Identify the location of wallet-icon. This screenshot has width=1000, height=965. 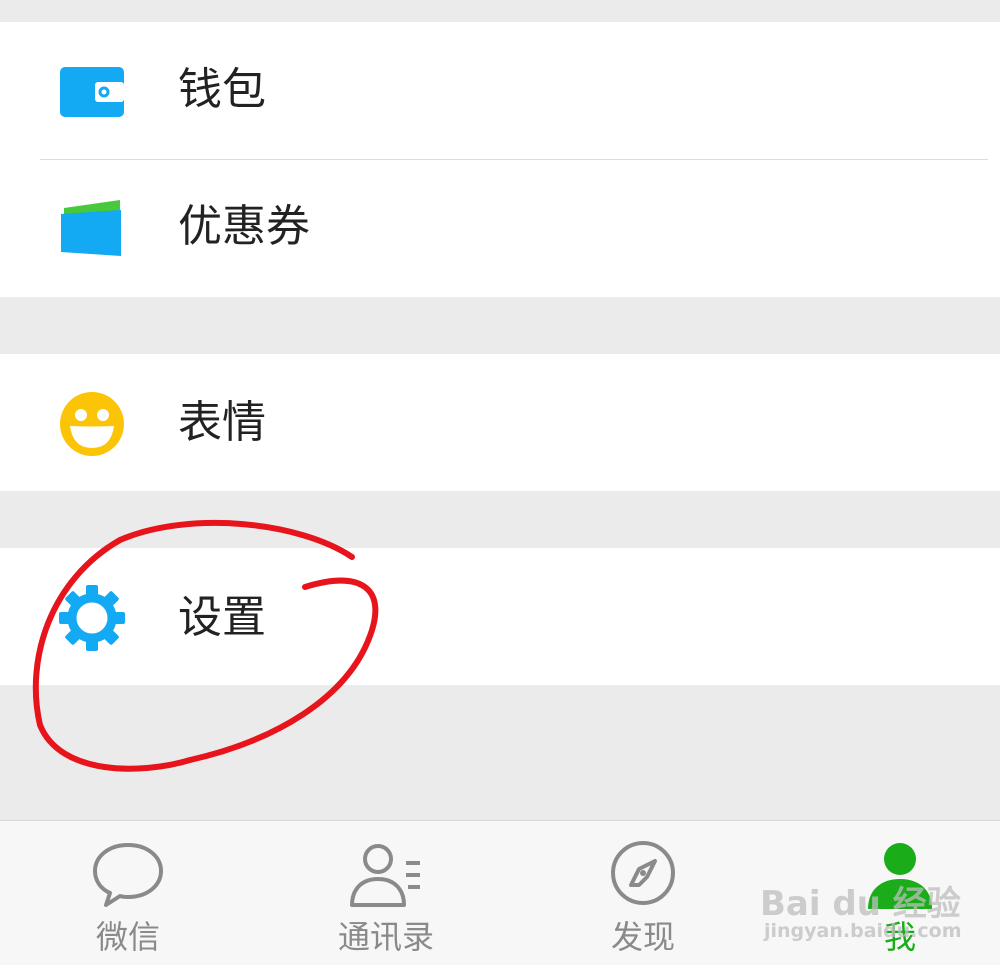
(92, 92).